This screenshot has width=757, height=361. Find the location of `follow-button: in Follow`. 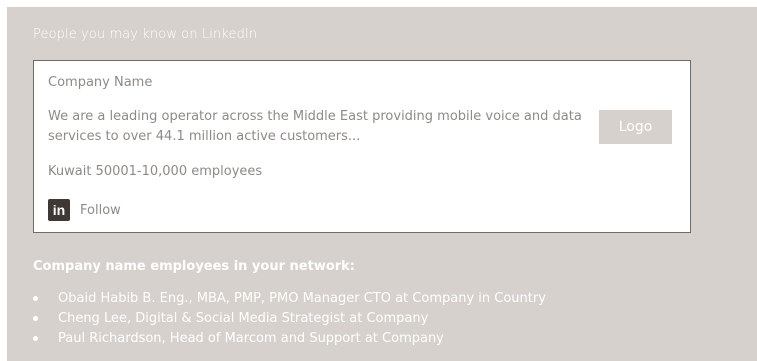

follow-button: in Follow is located at coordinates (84, 210).